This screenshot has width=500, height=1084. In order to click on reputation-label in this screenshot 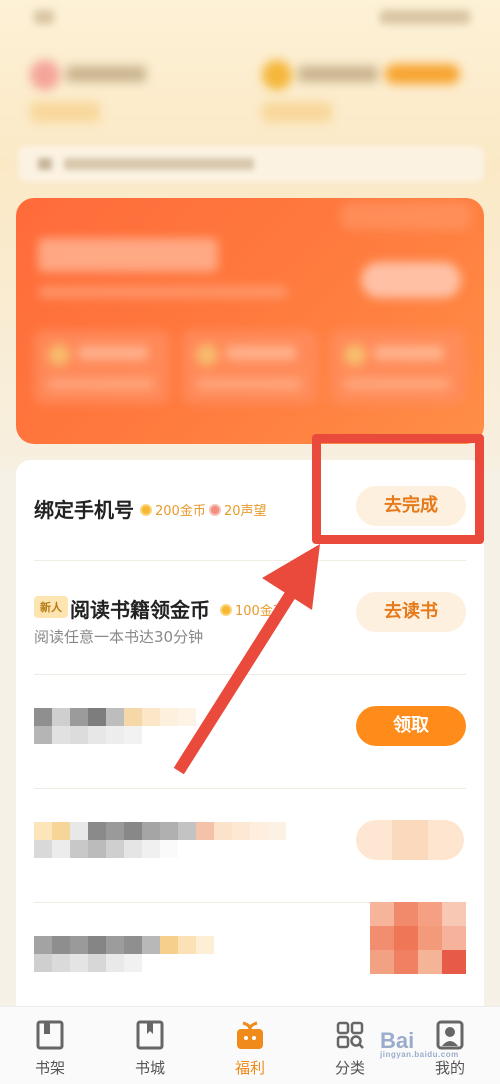, I will do `click(106, 74)`.